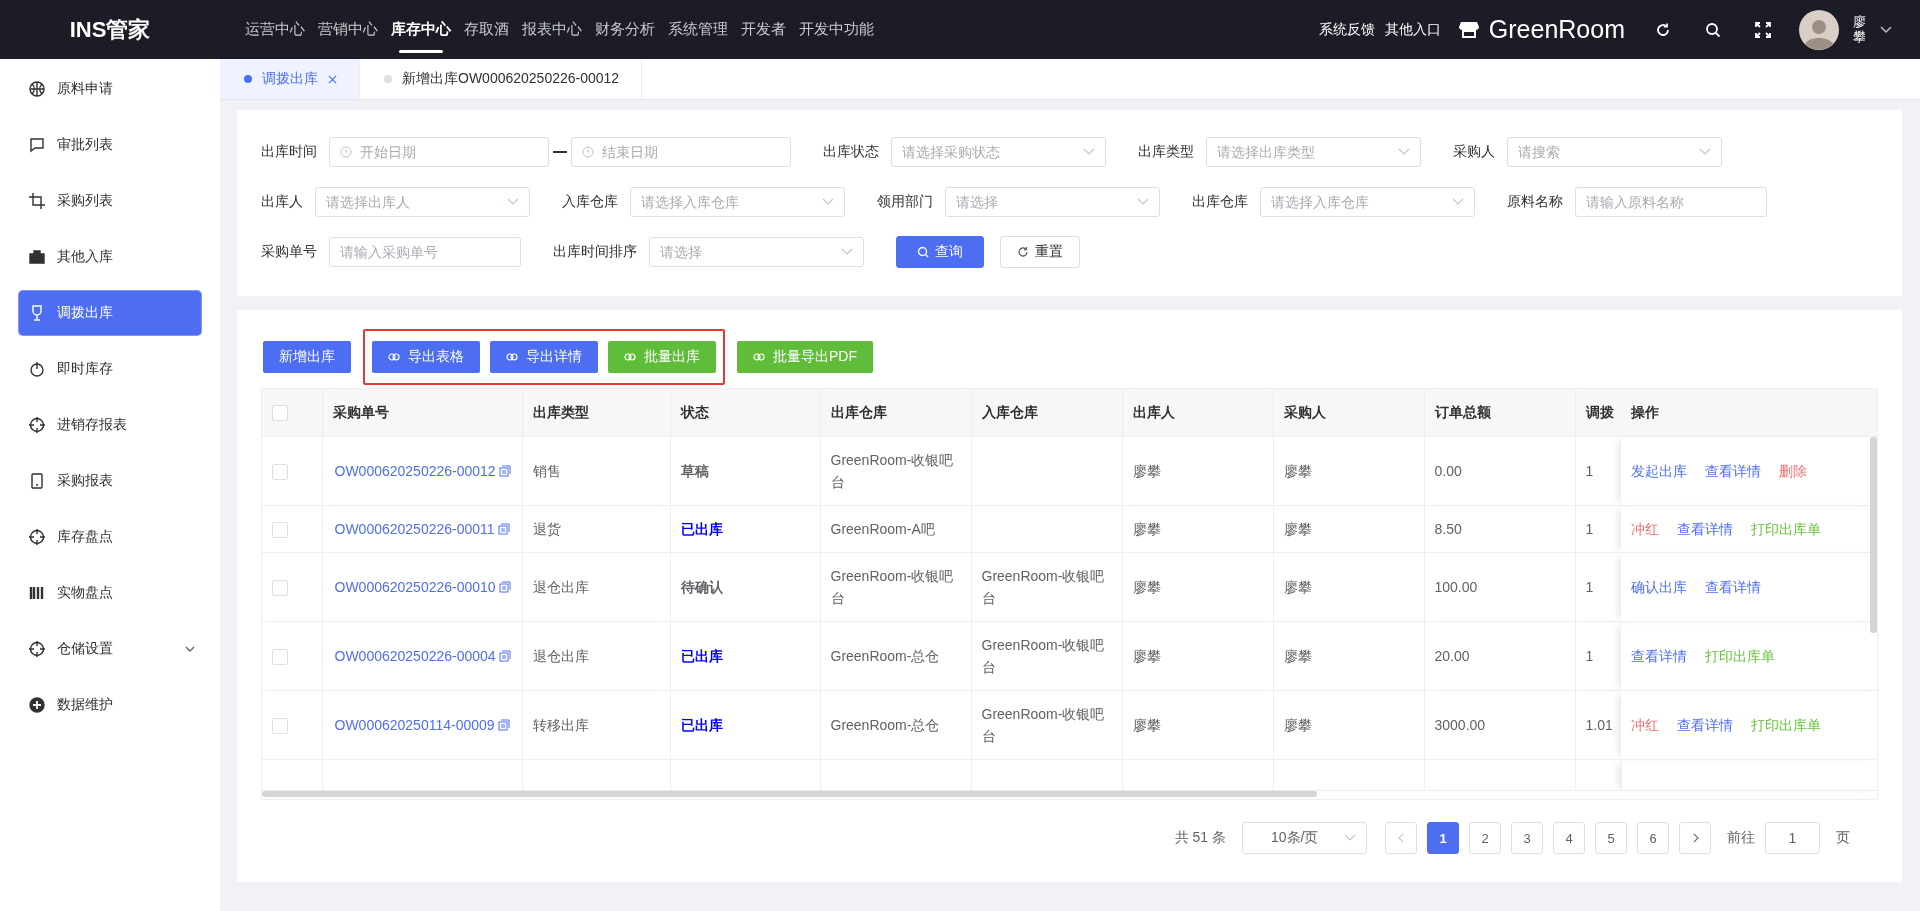  I want to click on sidebar-item: 仓储设置, so click(110, 649).